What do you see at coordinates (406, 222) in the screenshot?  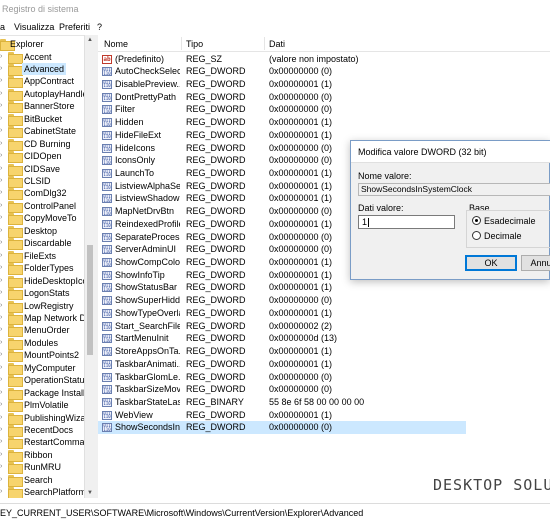 I see `value-data-input: 1` at bounding box center [406, 222].